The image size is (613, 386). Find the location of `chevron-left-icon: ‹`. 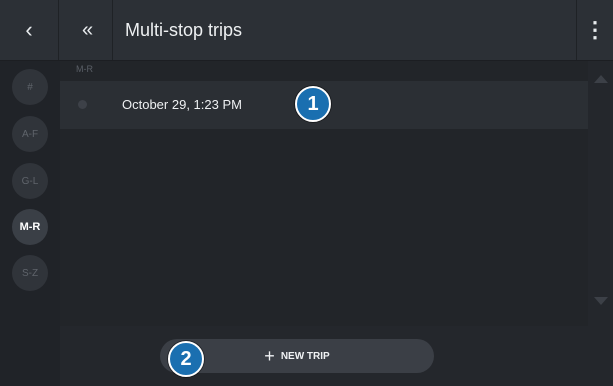

chevron-left-icon: ‹ is located at coordinates (29, 29).